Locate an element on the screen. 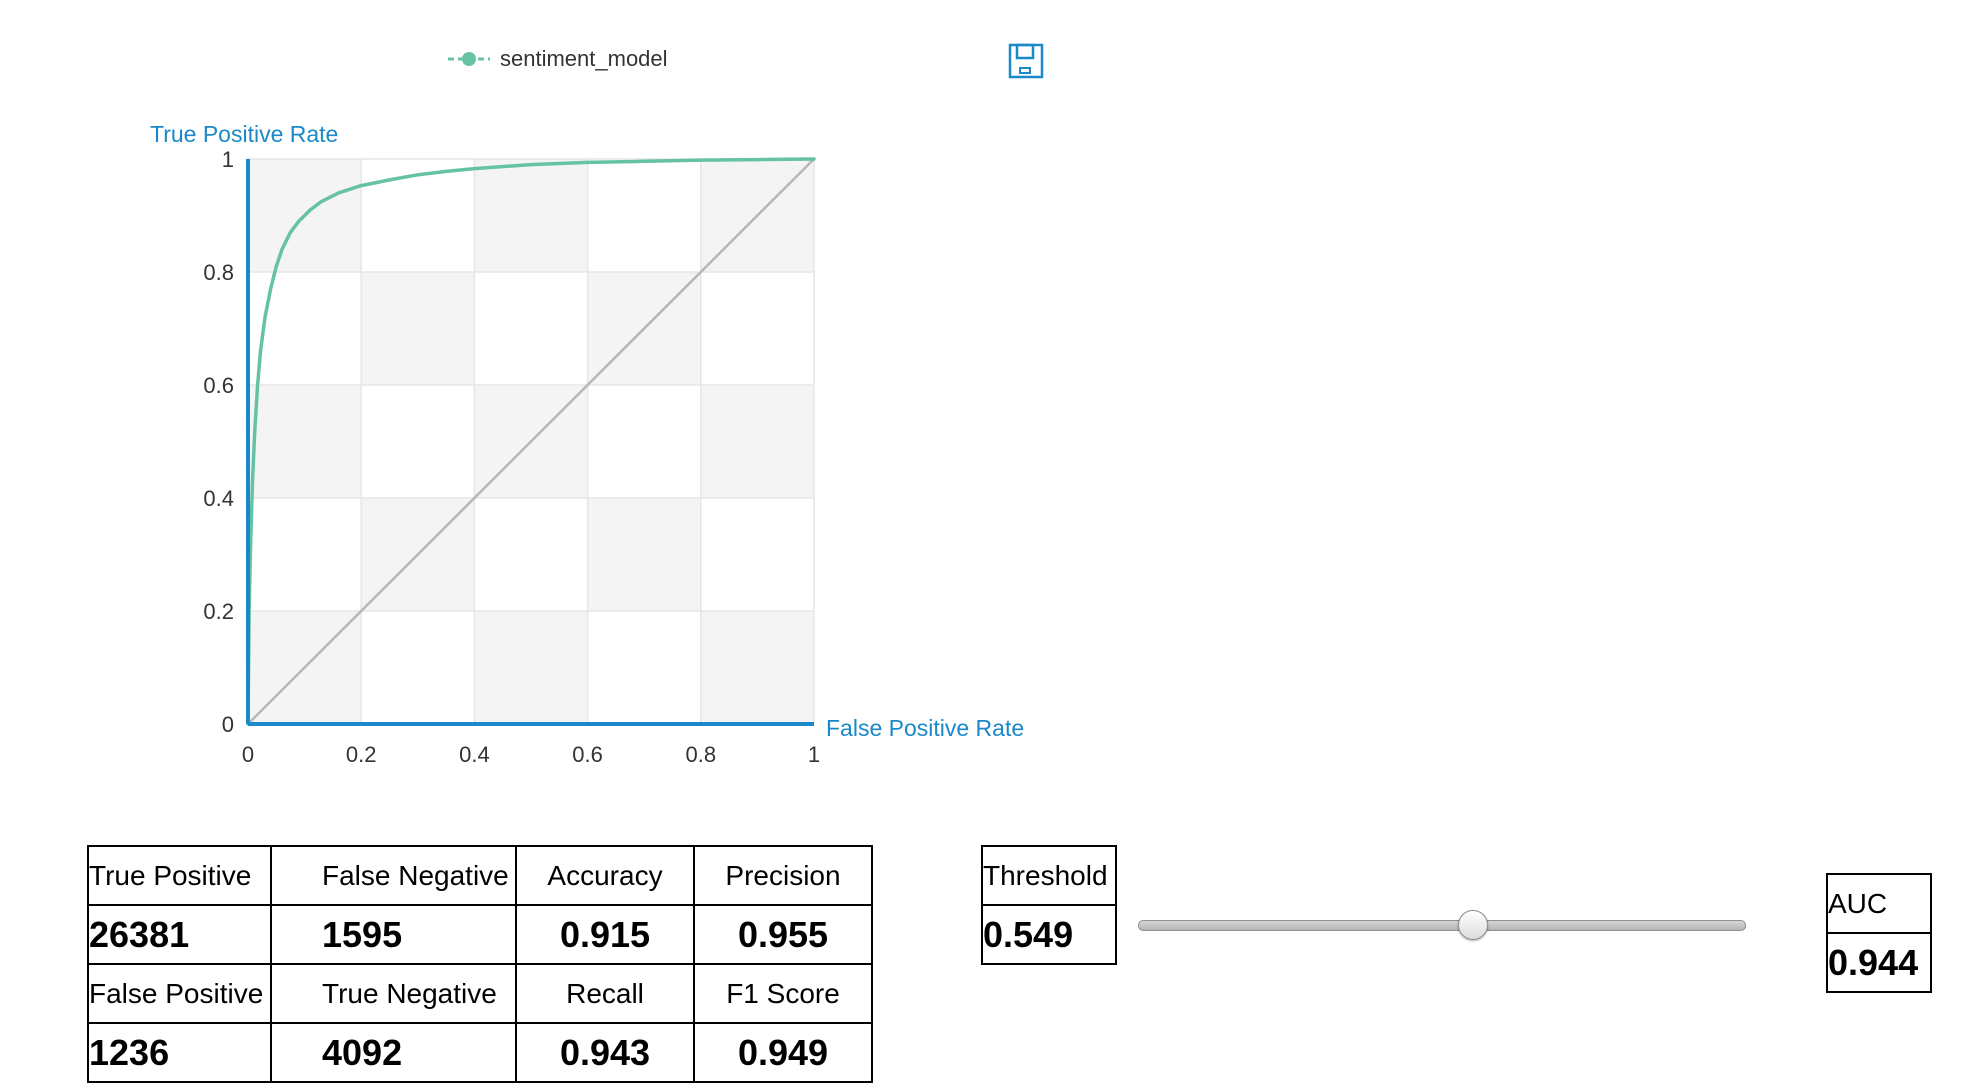  accuracy-value: 0.915 is located at coordinates (605, 934).